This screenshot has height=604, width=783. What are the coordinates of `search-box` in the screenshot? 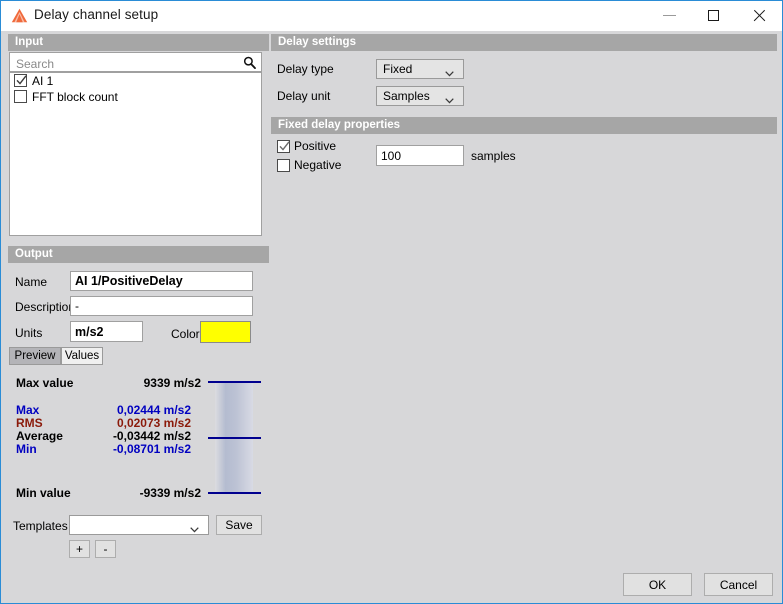 It's located at (135, 62).